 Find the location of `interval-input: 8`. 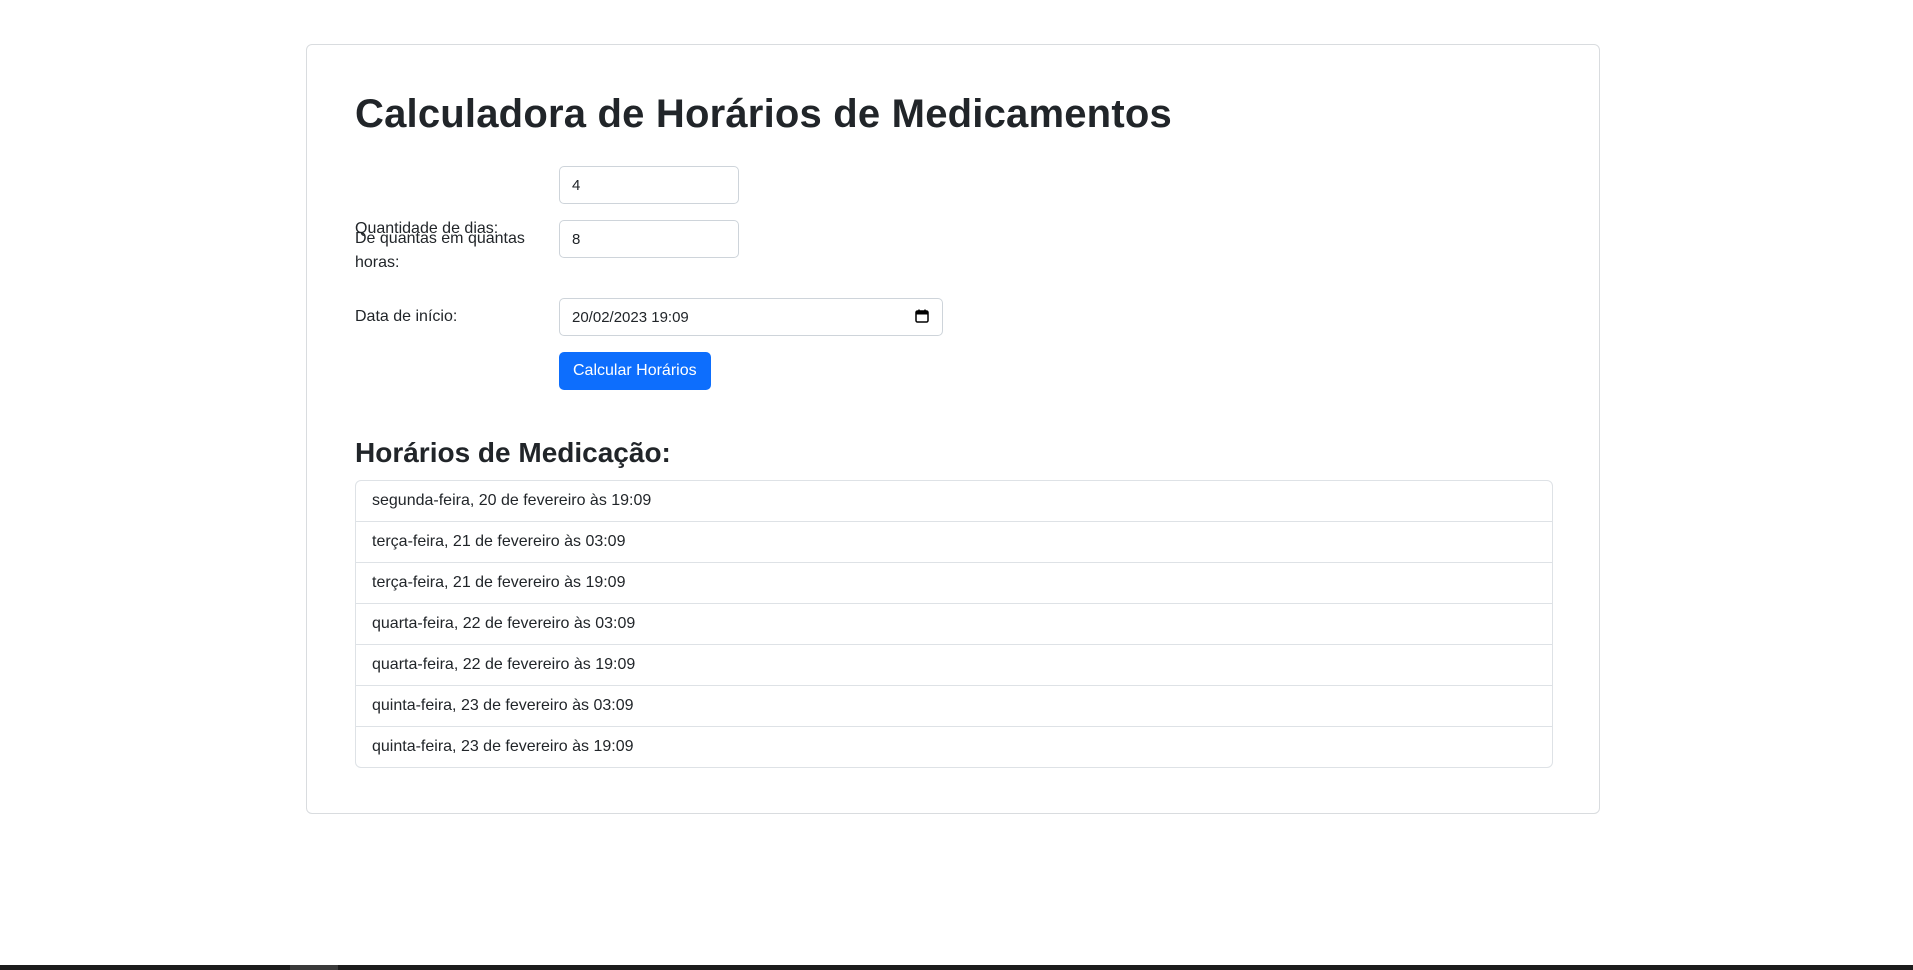

interval-input: 8 is located at coordinates (649, 239).